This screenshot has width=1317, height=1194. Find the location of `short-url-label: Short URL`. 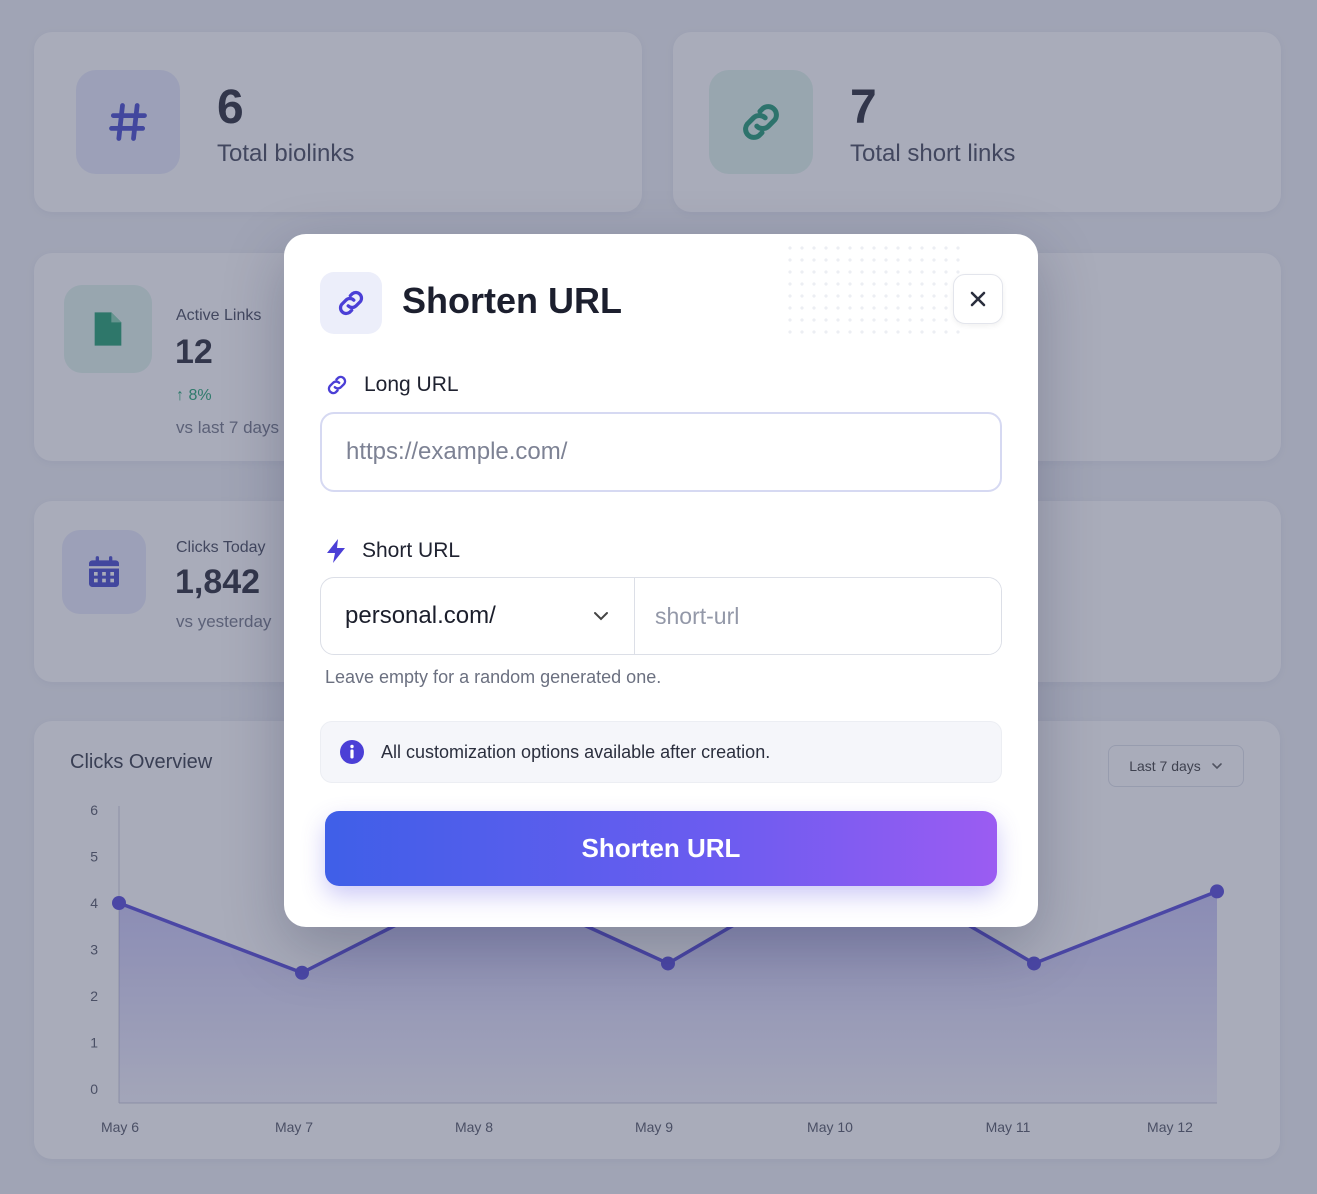

short-url-label: Short URL is located at coordinates (392, 551).